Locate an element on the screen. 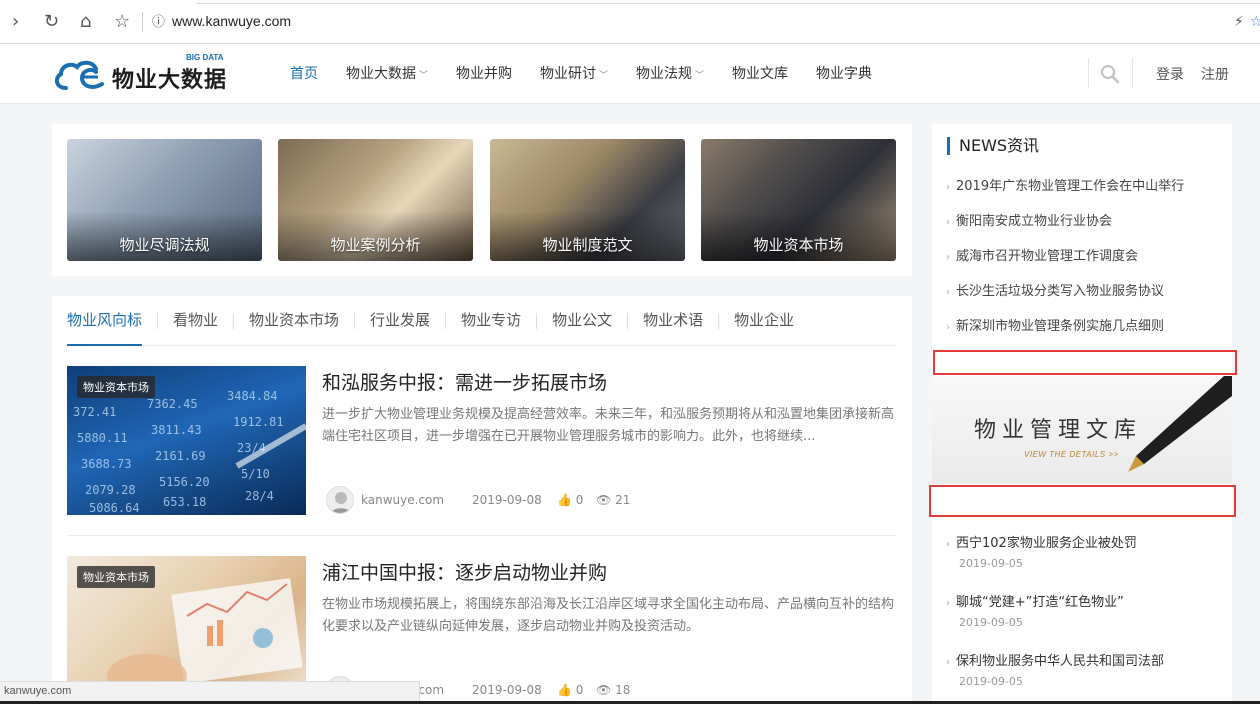 This screenshot has width=1260, height=704. article-title: 和泓服务中报：需进一步拓展市场 is located at coordinates (464, 381).